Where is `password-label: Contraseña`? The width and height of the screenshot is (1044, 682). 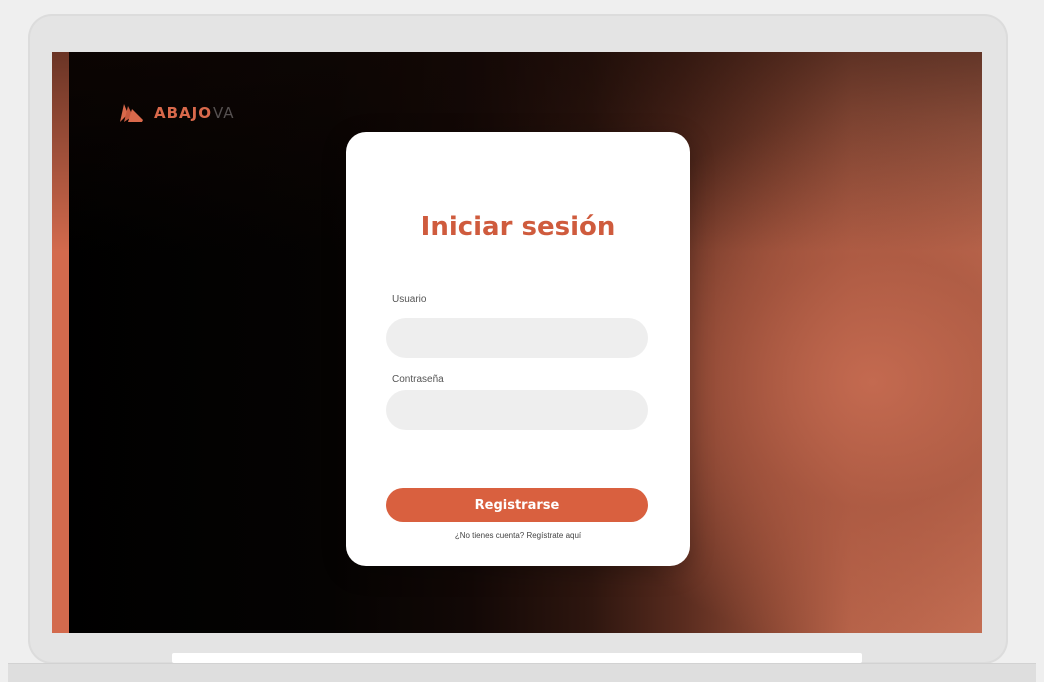
password-label: Contraseña is located at coordinates (418, 379).